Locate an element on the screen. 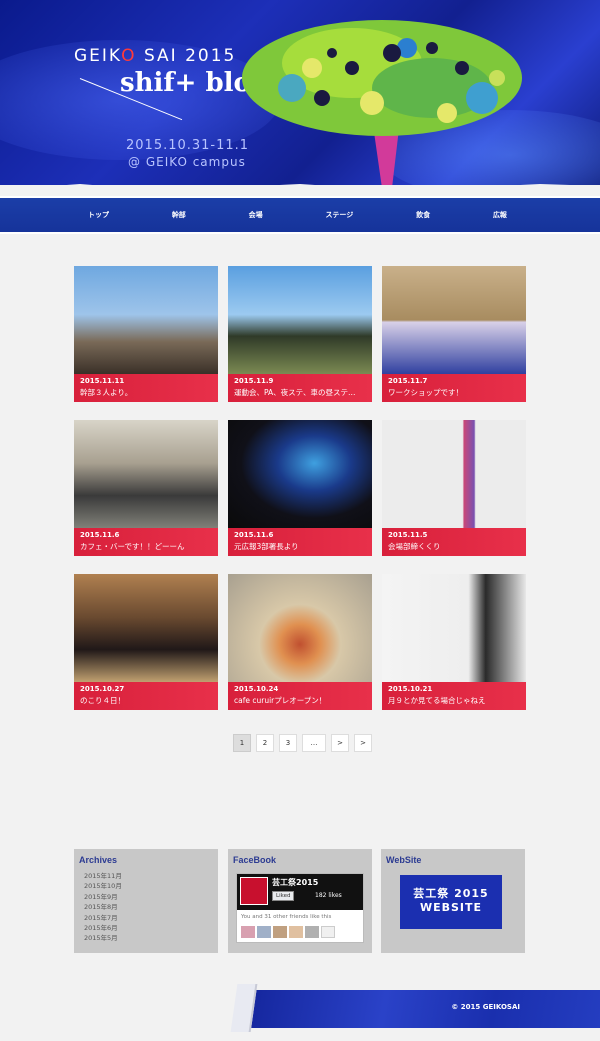  facebook-like-button: Liked is located at coordinates (283, 896).